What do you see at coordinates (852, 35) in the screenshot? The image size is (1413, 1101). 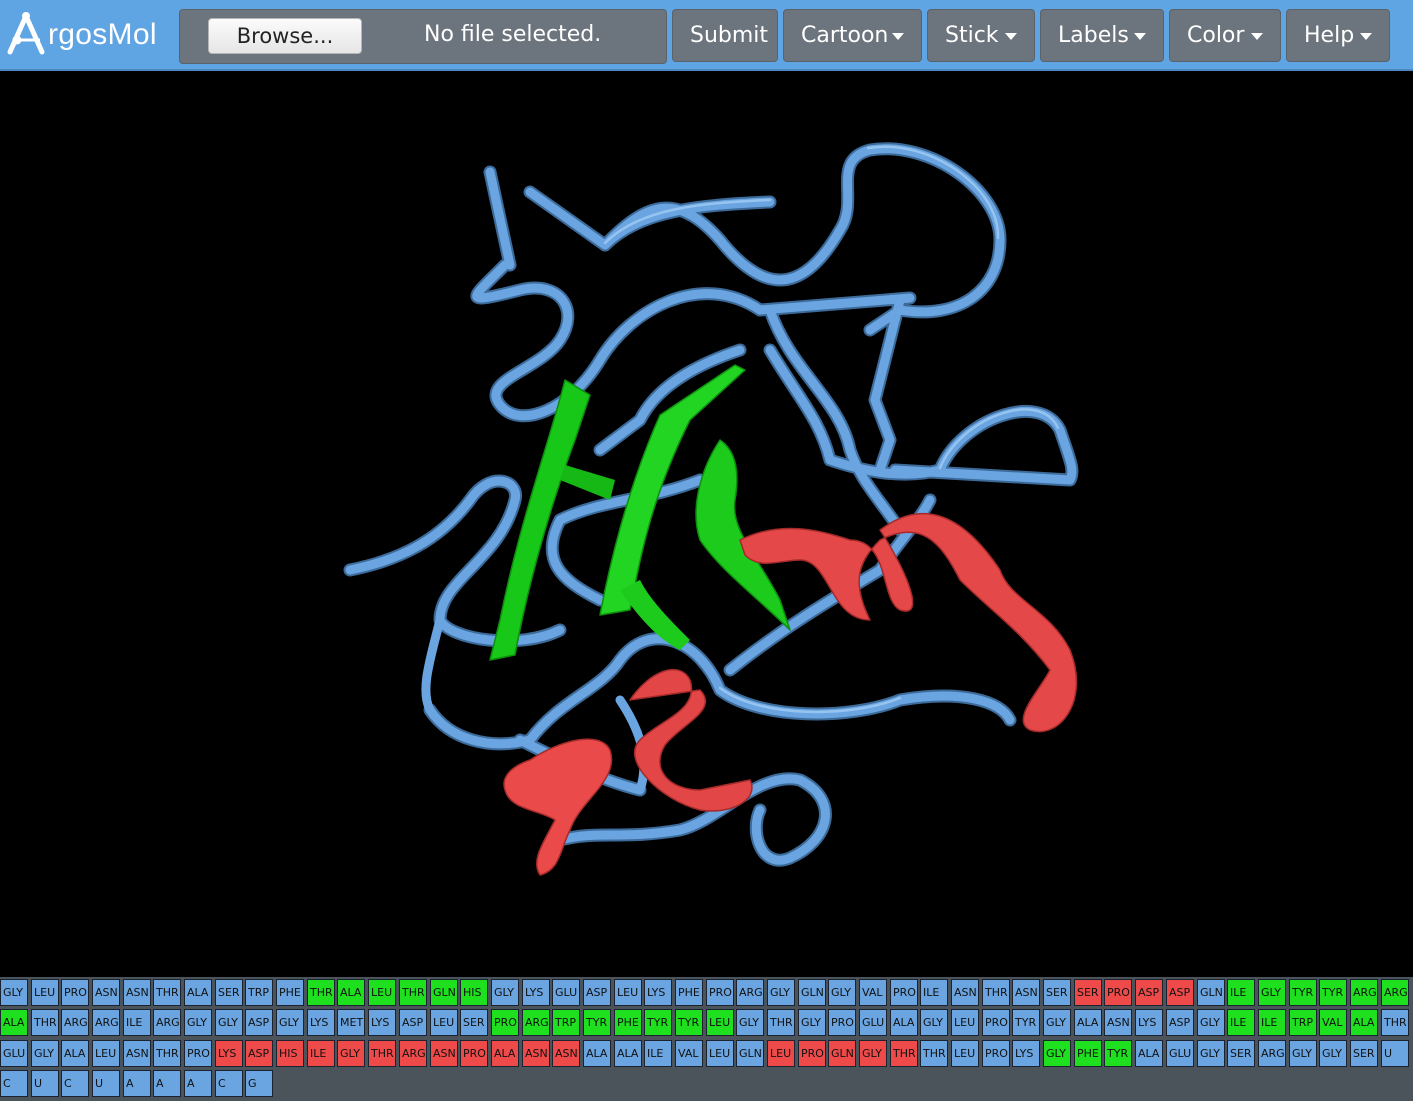 I see `cartoon-menu-button: Cartoon` at bounding box center [852, 35].